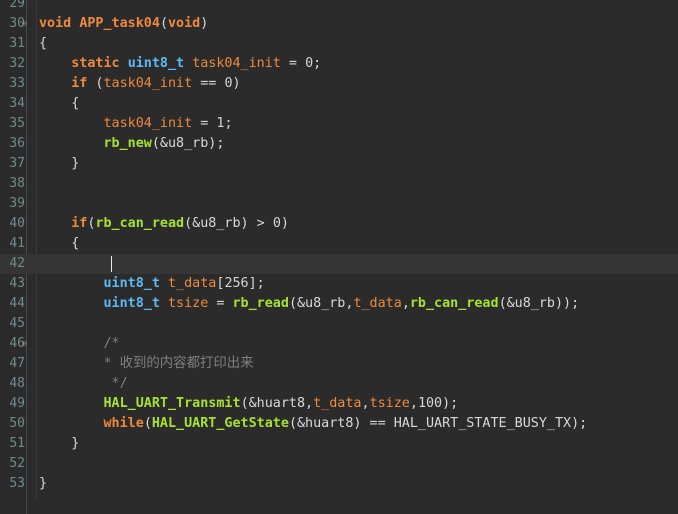 The width and height of the screenshot is (678, 514). I want to click on code-token: ;, so click(228, 123).